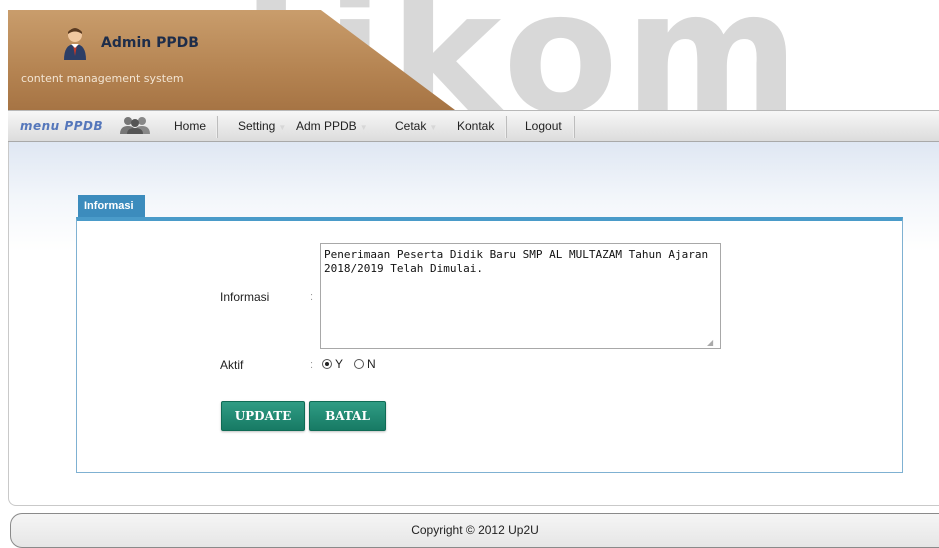 This screenshot has width=939, height=548. Describe the element at coordinates (359, 364) in the screenshot. I see `radio-unchecked-icon` at that location.